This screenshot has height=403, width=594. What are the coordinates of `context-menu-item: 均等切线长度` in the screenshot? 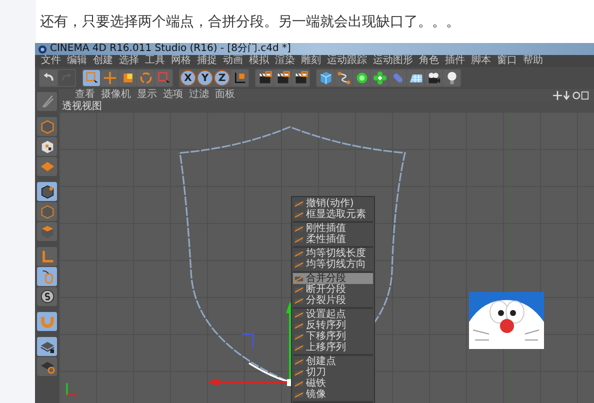 It's located at (333, 253).